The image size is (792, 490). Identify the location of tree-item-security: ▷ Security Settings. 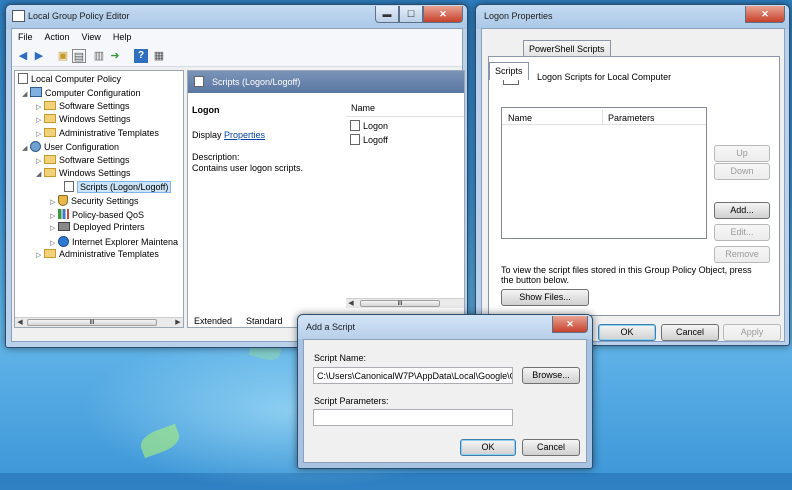
(94, 200).